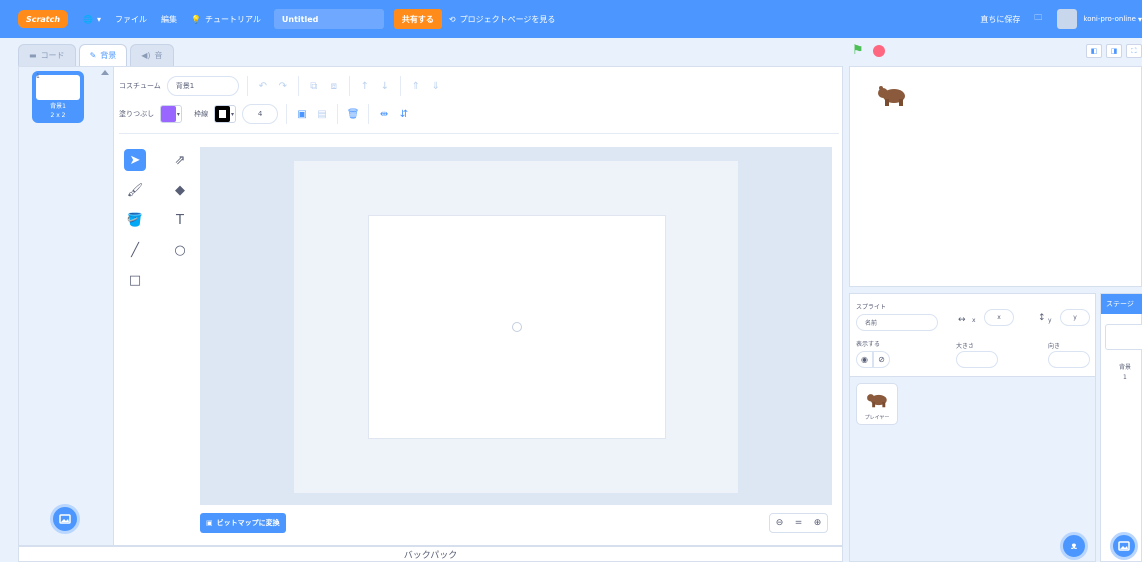  Describe the element at coordinates (1069, 359) in the screenshot. I see `direction-input` at that location.